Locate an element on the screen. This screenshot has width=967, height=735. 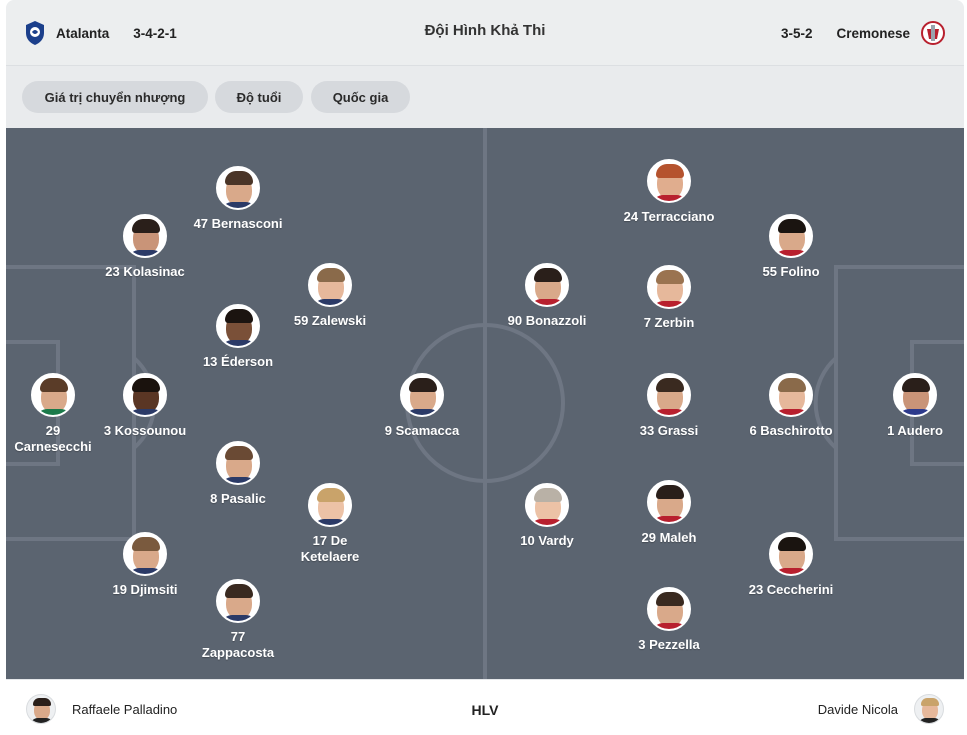
filter-chip-market-value: Giá trị chuyển nhượng is located at coordinates (115, 97).